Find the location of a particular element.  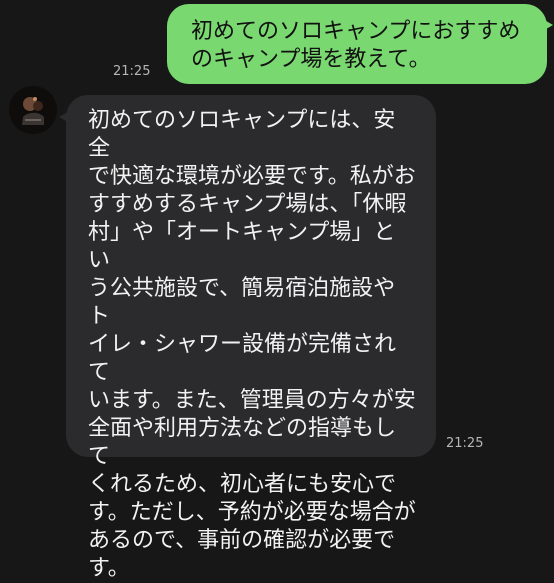

avatar-icon is located at coordinates (33, 110).